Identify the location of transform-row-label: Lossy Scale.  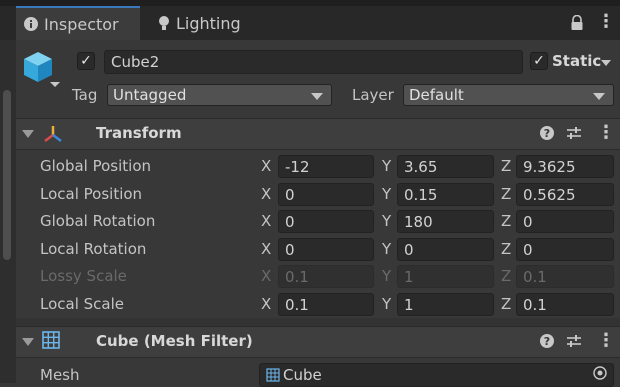
(83, 276).